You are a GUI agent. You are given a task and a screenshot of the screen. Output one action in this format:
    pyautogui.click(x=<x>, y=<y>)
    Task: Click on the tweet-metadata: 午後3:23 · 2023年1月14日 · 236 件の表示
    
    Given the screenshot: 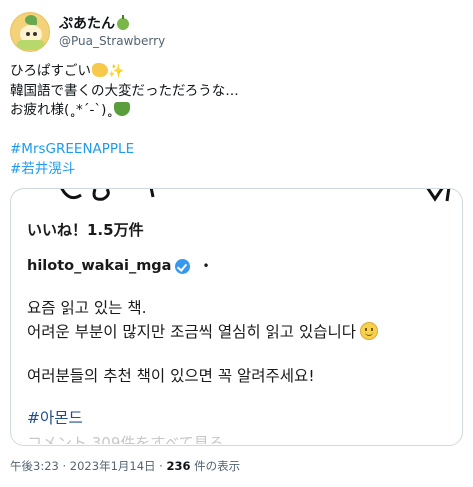 What is the action you would take?
    pyautogui.click(x=125, y=466)
    